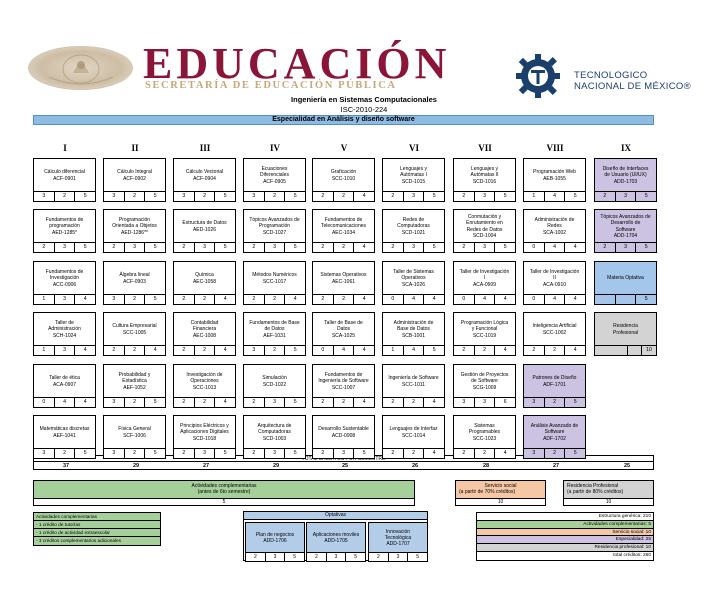 This screenshot has height=601, width=728. I want to click on subject-card: Lenguajes de Interfaz SCC-1014 2 2 4, so click(413, 437).